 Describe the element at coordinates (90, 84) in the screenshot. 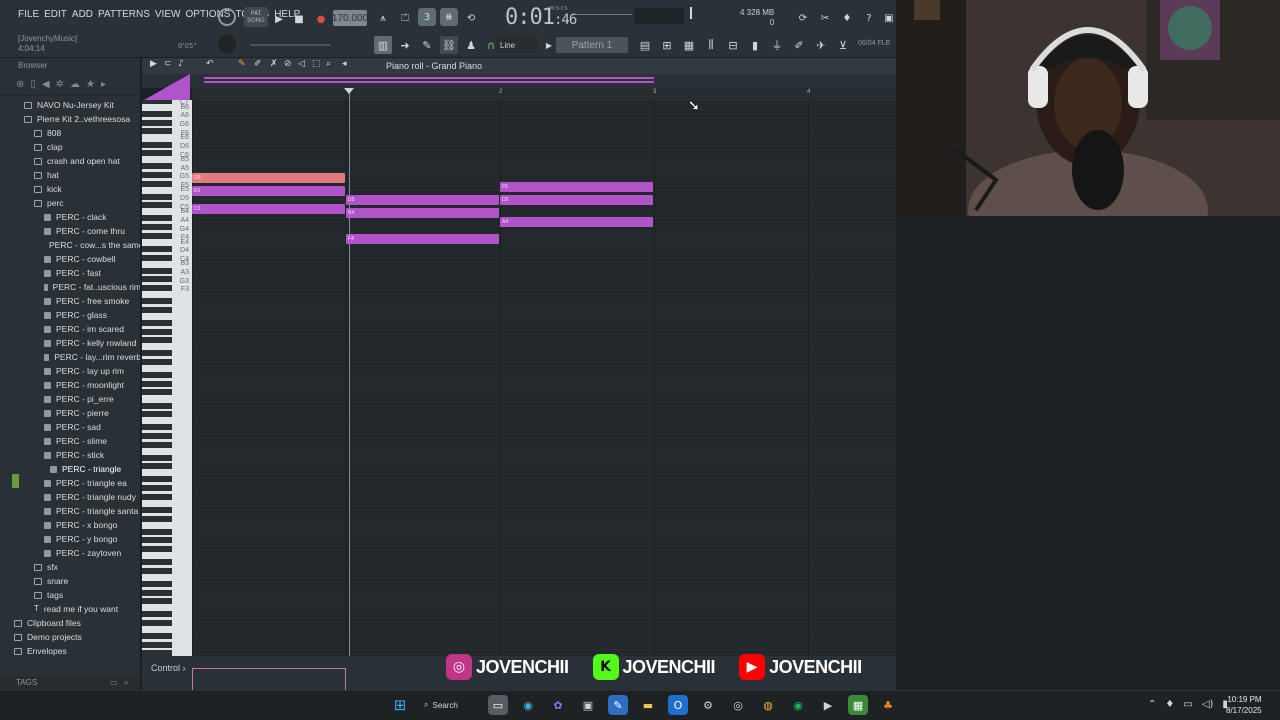

I see `browser-star-icon: ★` at that location.